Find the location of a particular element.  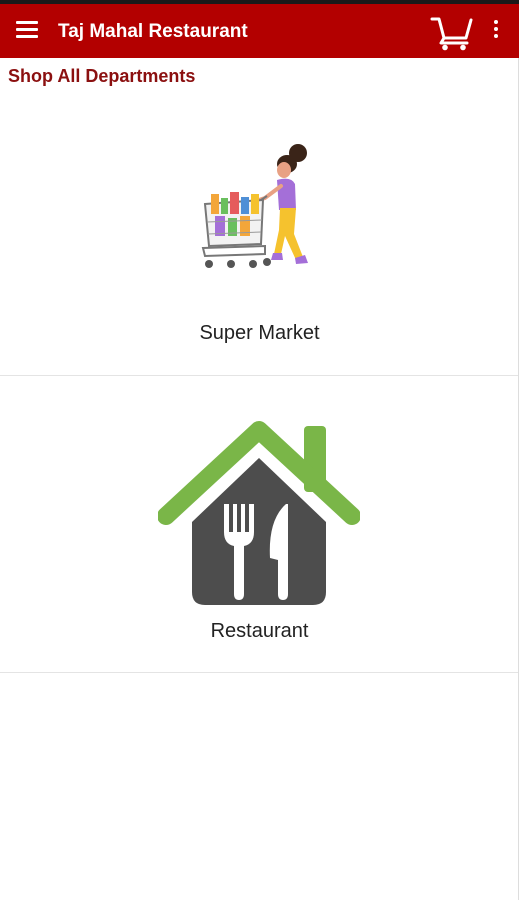

supermarket-shopper-illustration is located at coordinates (257, 209).